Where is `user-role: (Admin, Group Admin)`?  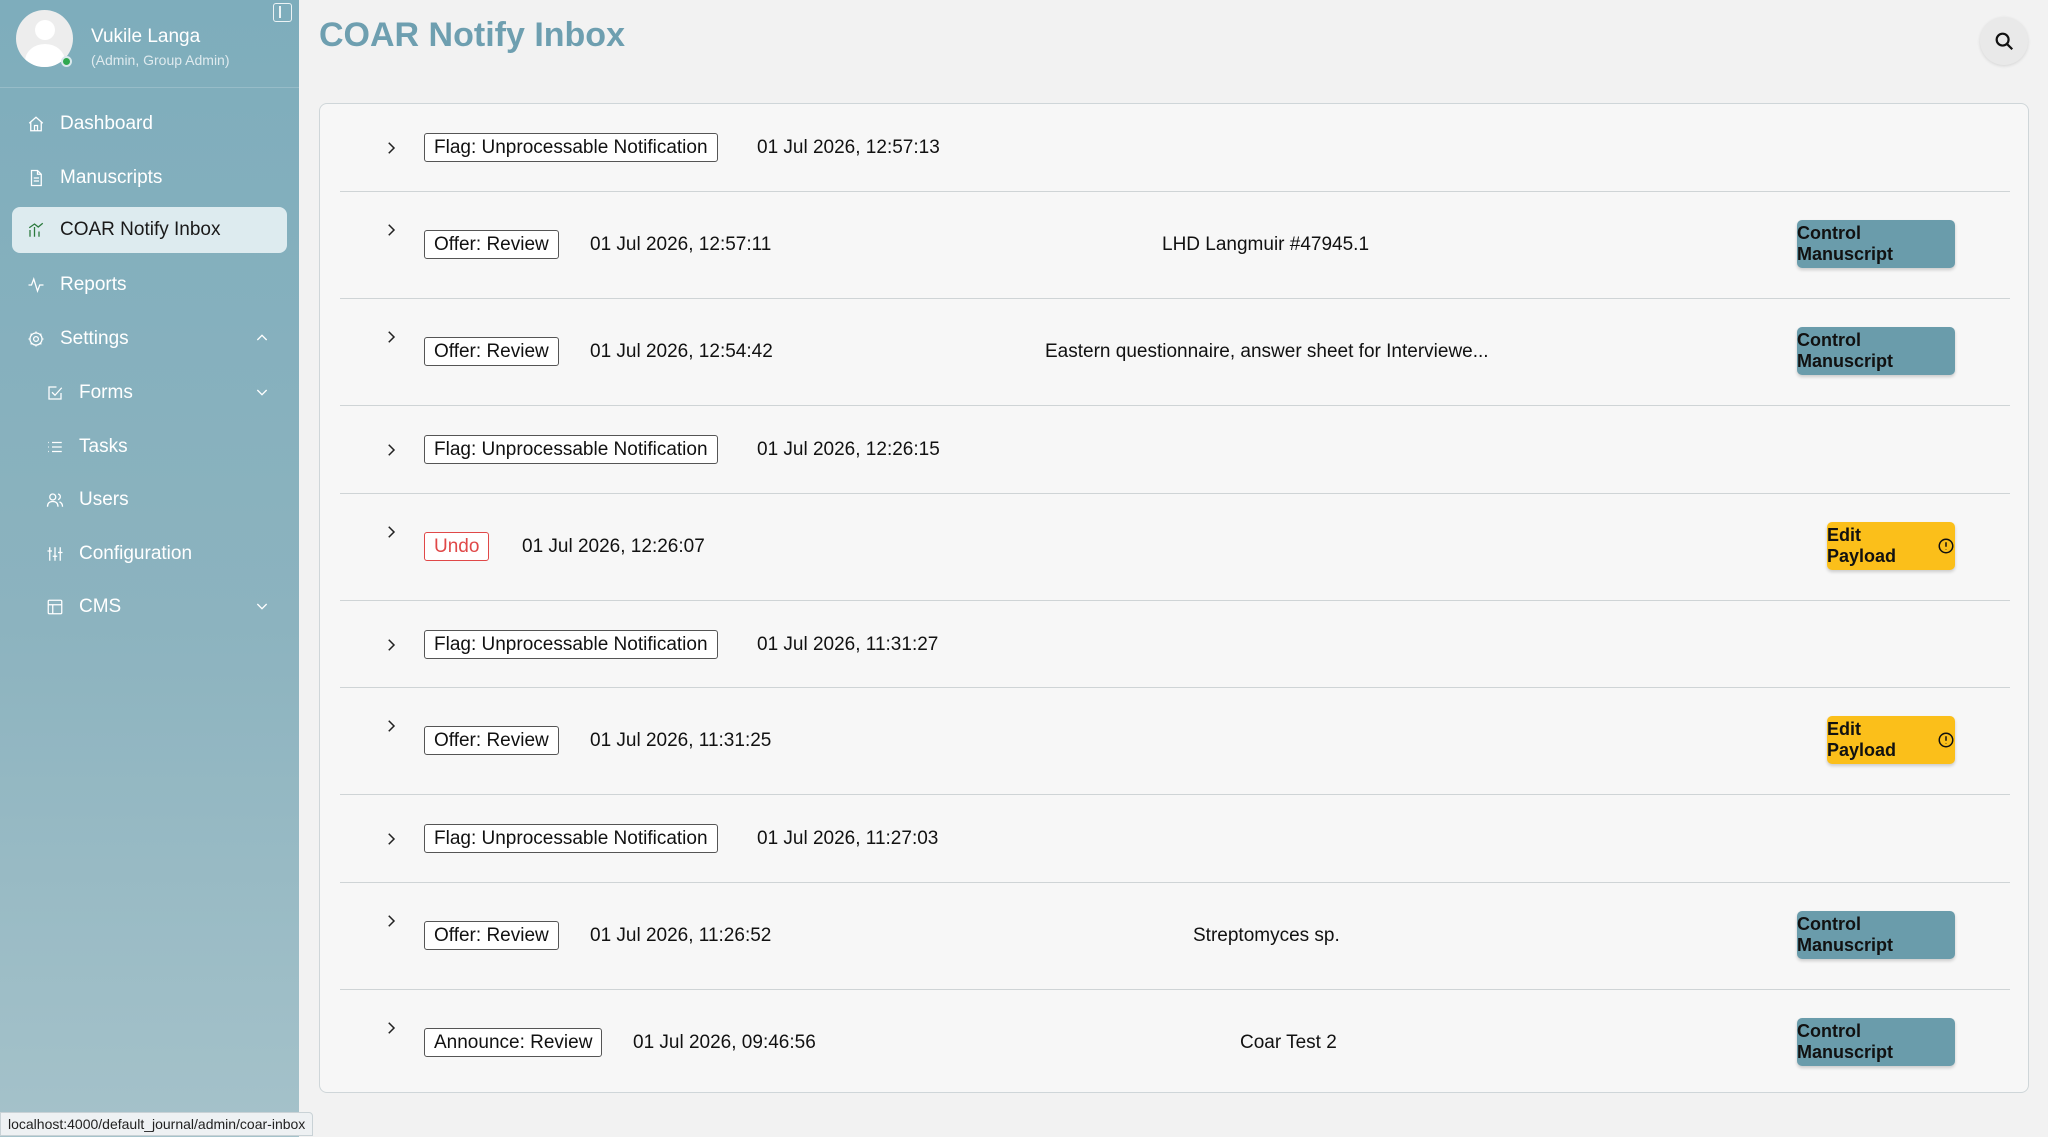
user-role: (Admin, Group Admin) is located at coordinates (160, 60).